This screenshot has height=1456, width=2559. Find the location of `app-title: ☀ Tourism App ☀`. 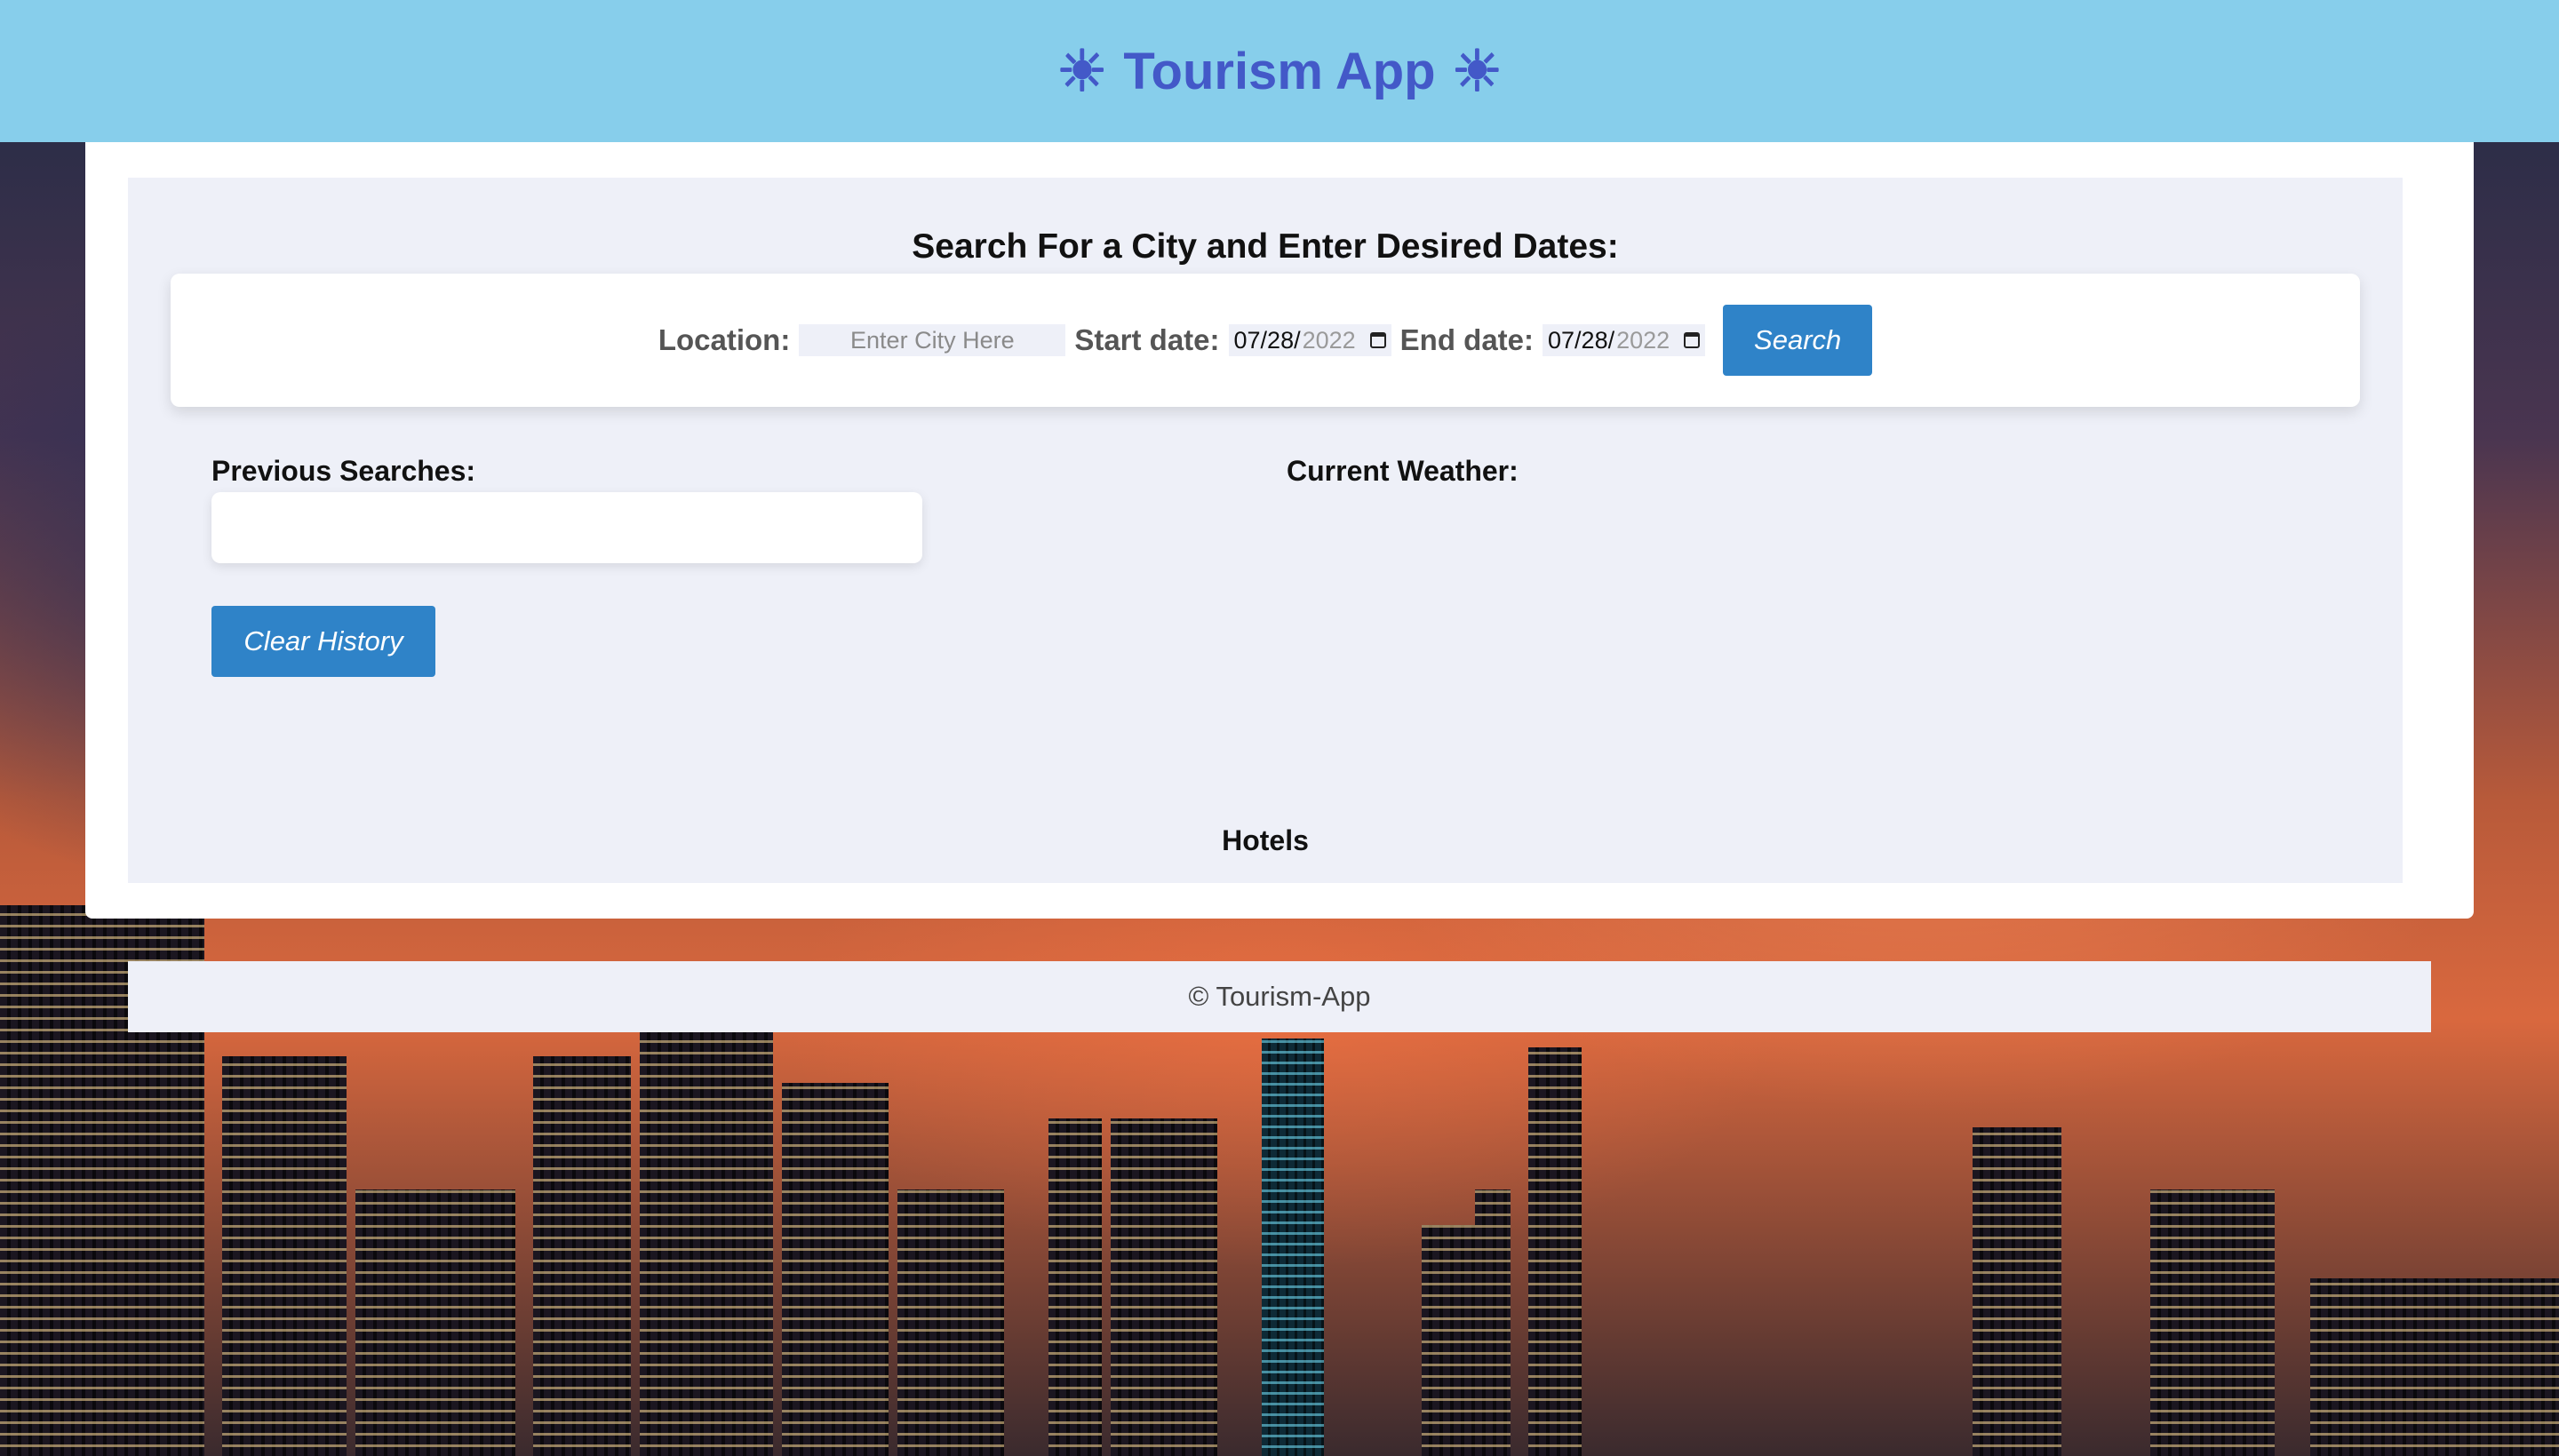

app-title: ☀ Tourism App ☀ is located at coordinates (1279, 71).